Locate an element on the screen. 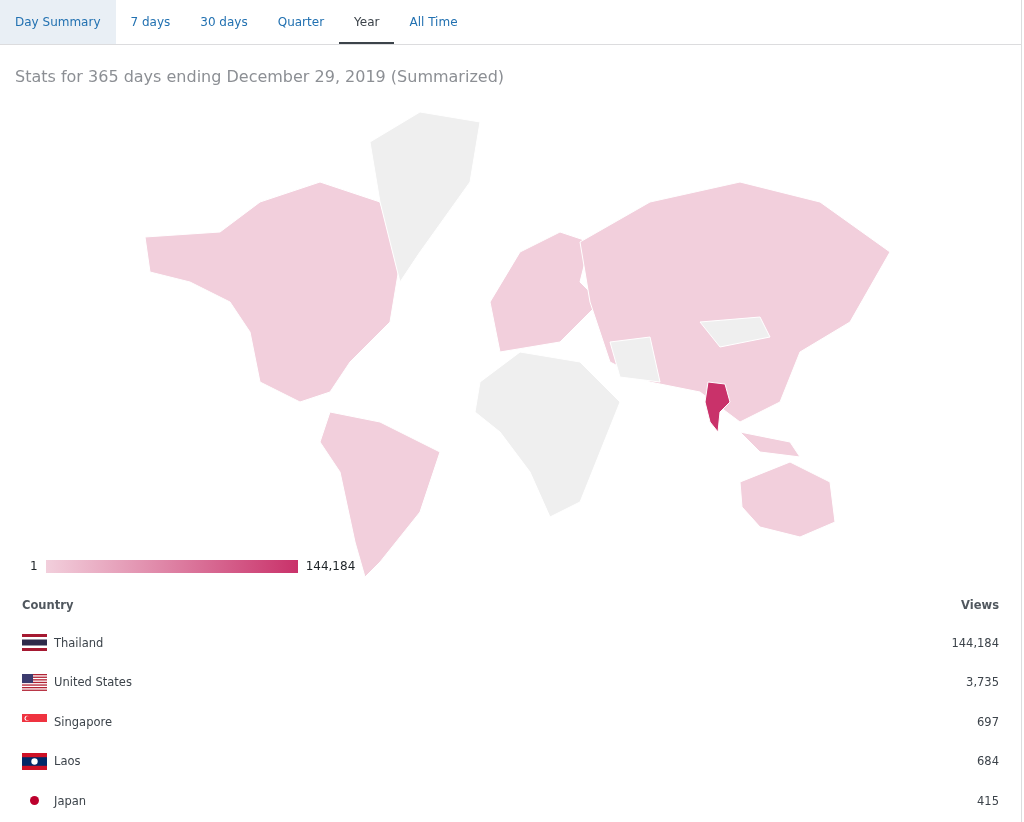 The height and width of the screenshot is (822, 1024). country-name: Japan is located at coordinates (71, 800).